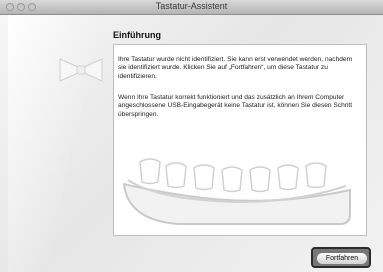 The image size is (383, 272). I want to click on bowtie-icon, so click(81, 70).